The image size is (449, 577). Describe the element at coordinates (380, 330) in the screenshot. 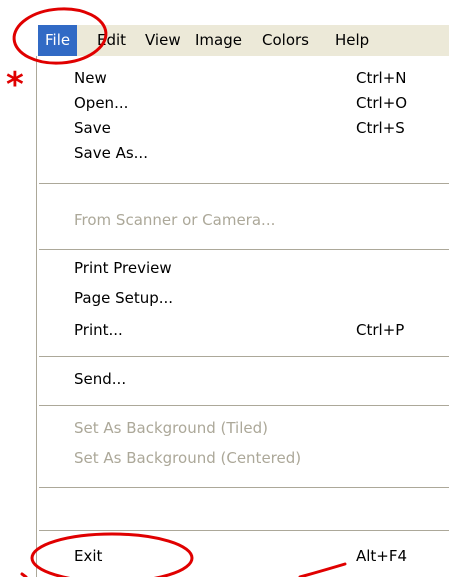

I see `menu-item-shortcut: Ctrl+P` at that location.